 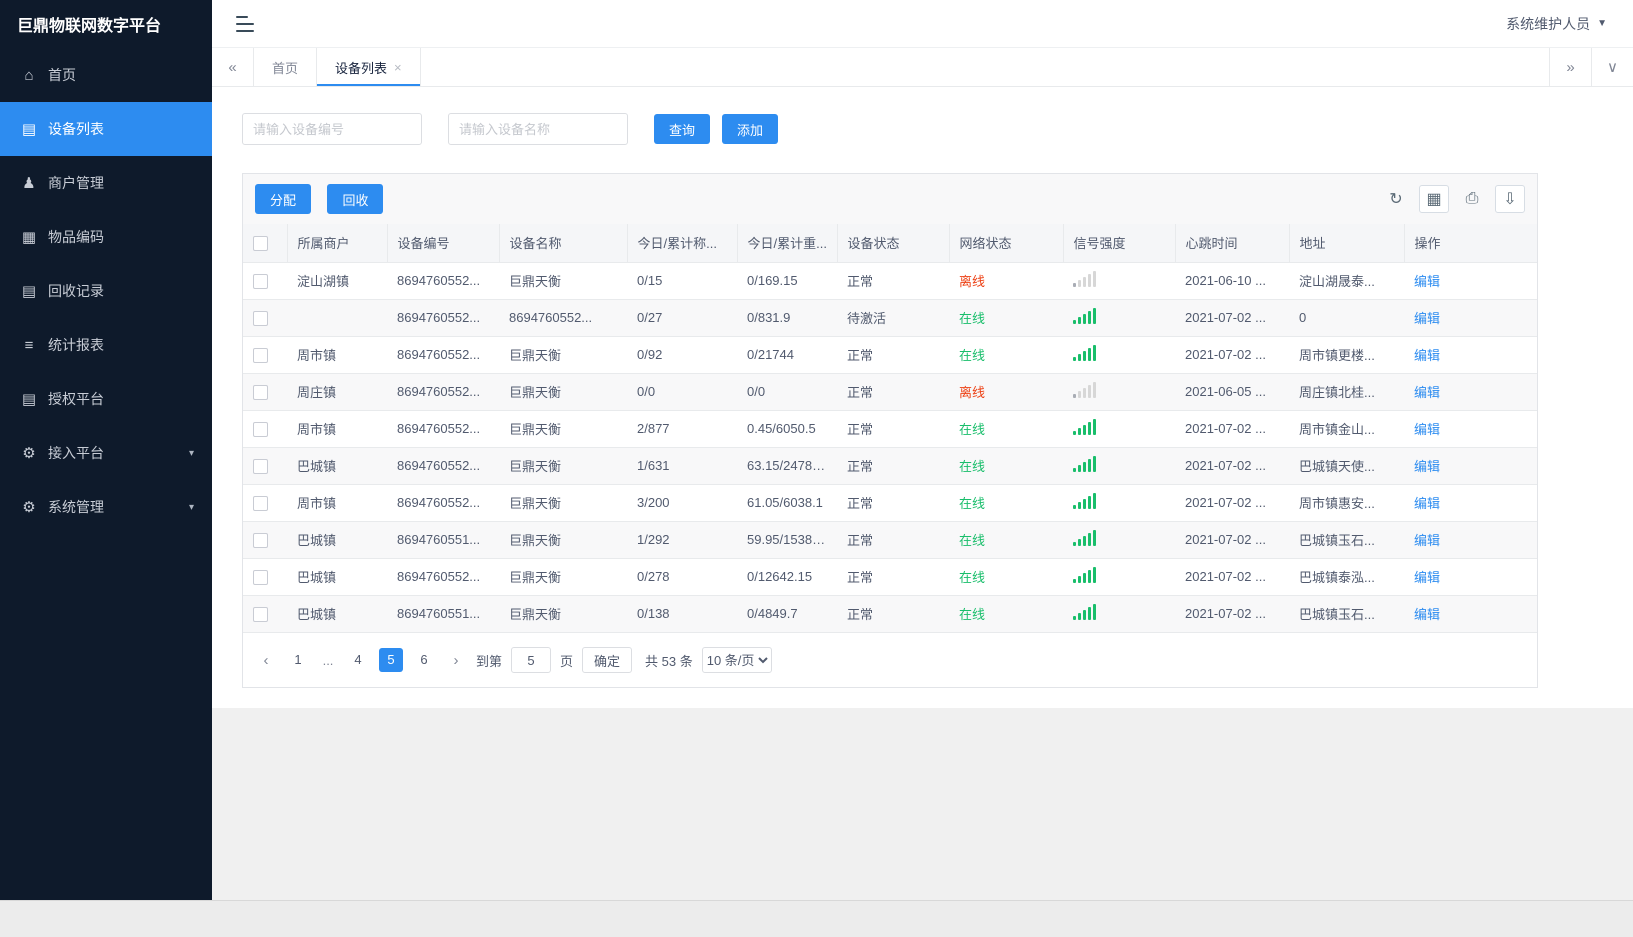 I want to click on refresh-icon: ↻, so click(x=1396, y=199).